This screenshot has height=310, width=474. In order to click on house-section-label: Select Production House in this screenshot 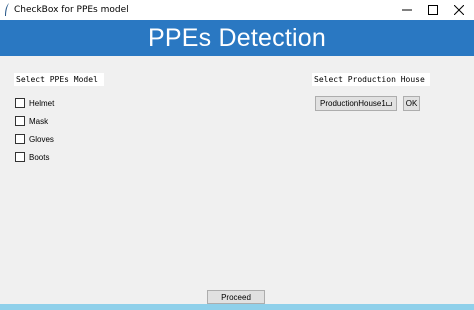, I will do `click(371, 79)`.